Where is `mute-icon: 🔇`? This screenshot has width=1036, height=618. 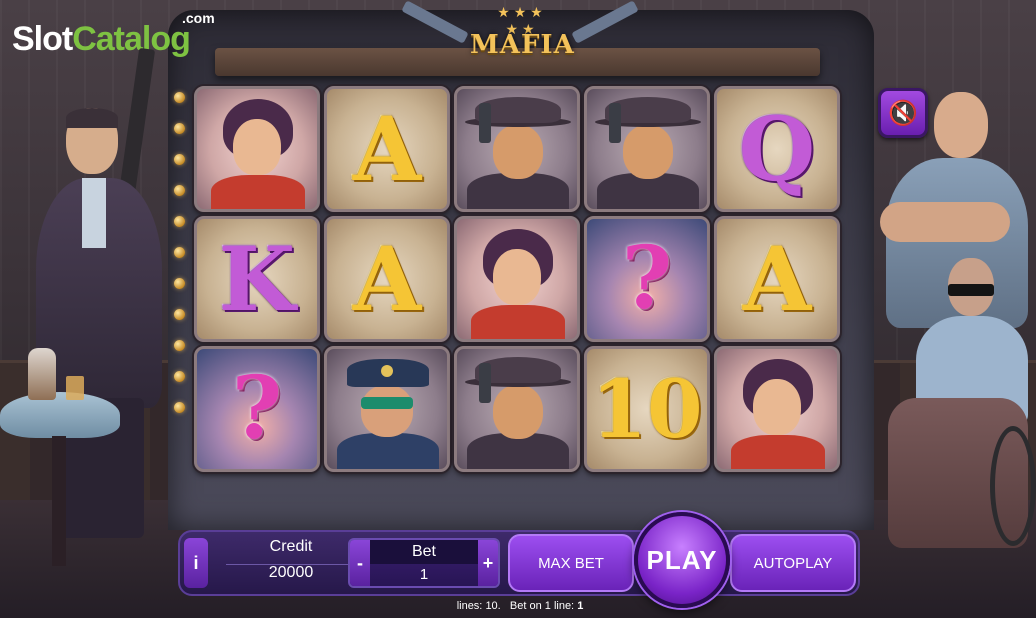
mute-icon: 🔇 is located at coordinates (903, 113).